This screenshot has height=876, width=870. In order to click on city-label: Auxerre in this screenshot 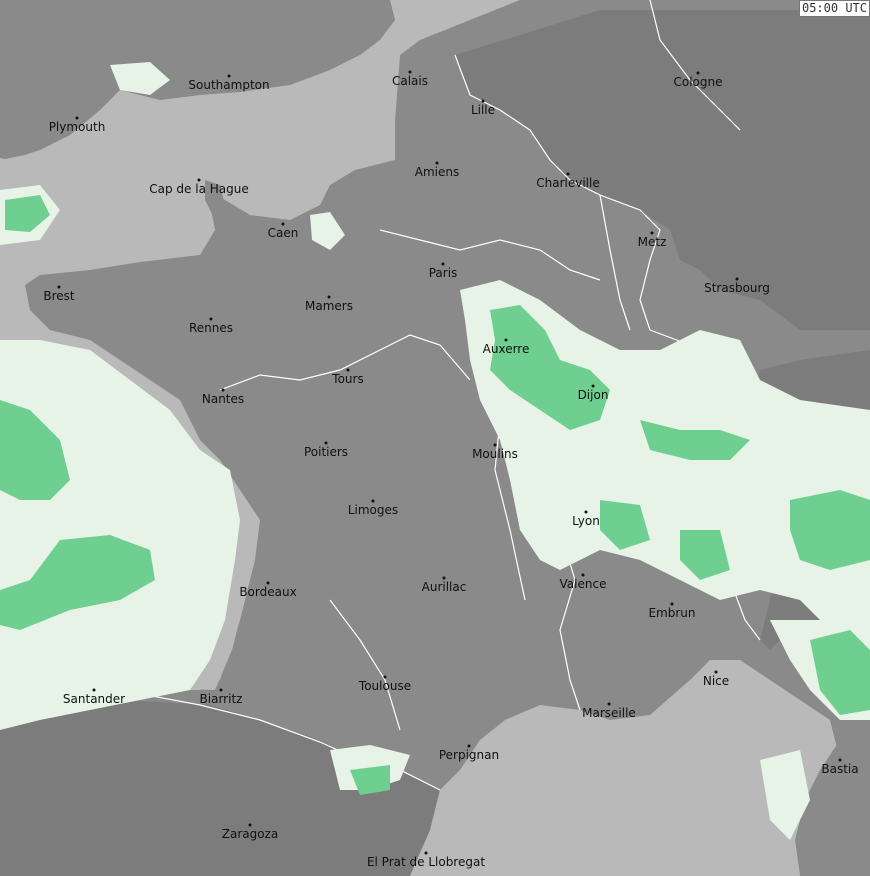, I will do `click(506, 349)`.